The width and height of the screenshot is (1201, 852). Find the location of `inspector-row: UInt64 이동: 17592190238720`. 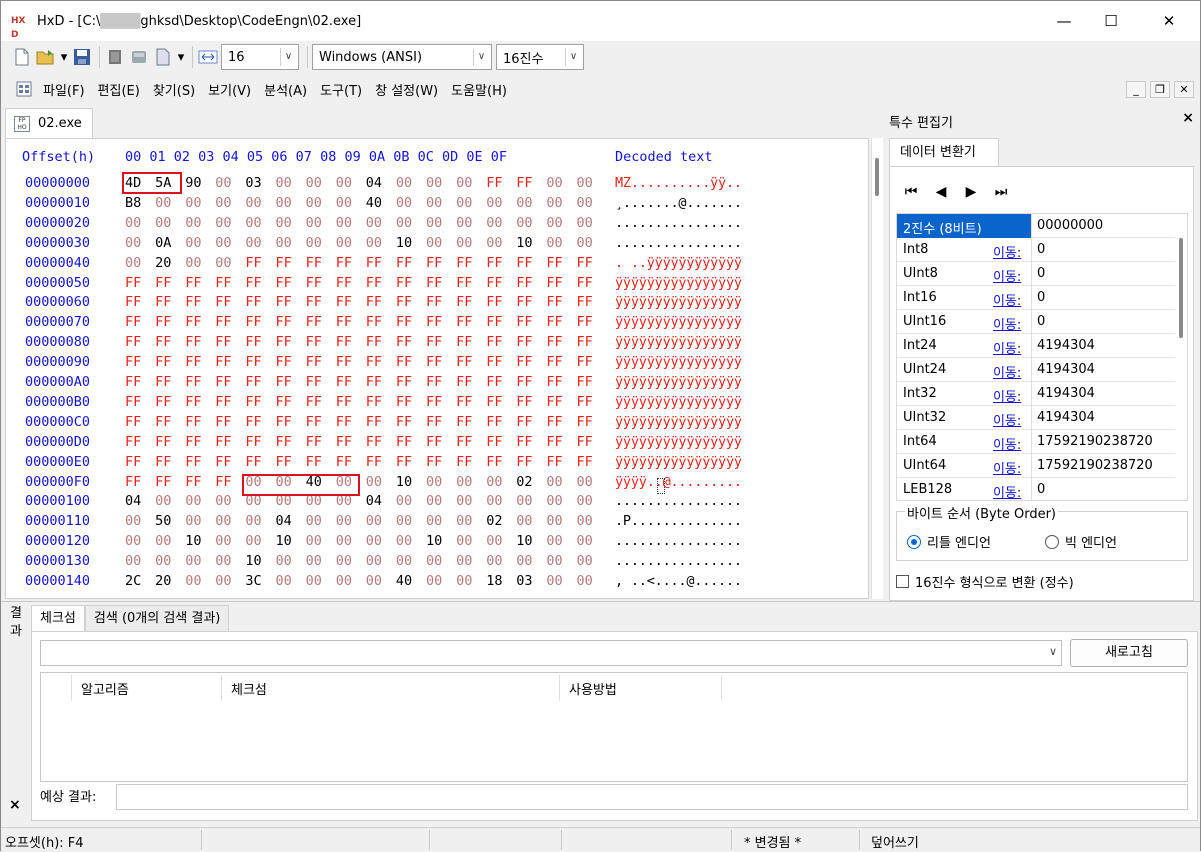

inspector-row: UInt64 이동: 17592190238720 is located at coordinates (1036, 466).